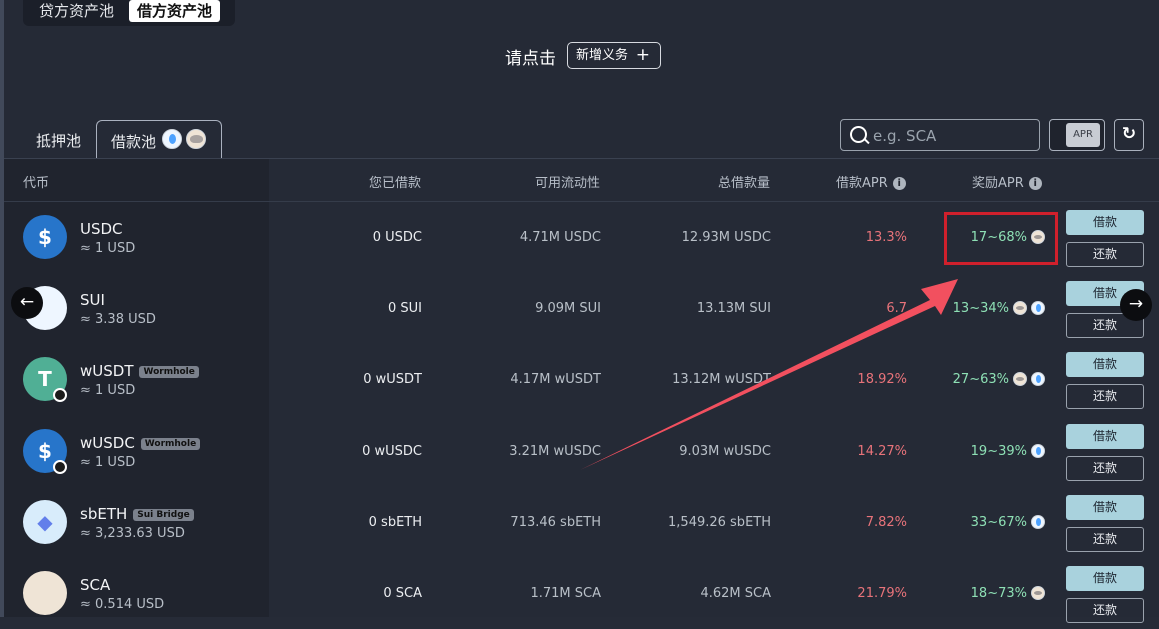  Describe the element at coordinates (1083, 135) in the screenshot. I see `apr-toggle-knob: APR` at that location.